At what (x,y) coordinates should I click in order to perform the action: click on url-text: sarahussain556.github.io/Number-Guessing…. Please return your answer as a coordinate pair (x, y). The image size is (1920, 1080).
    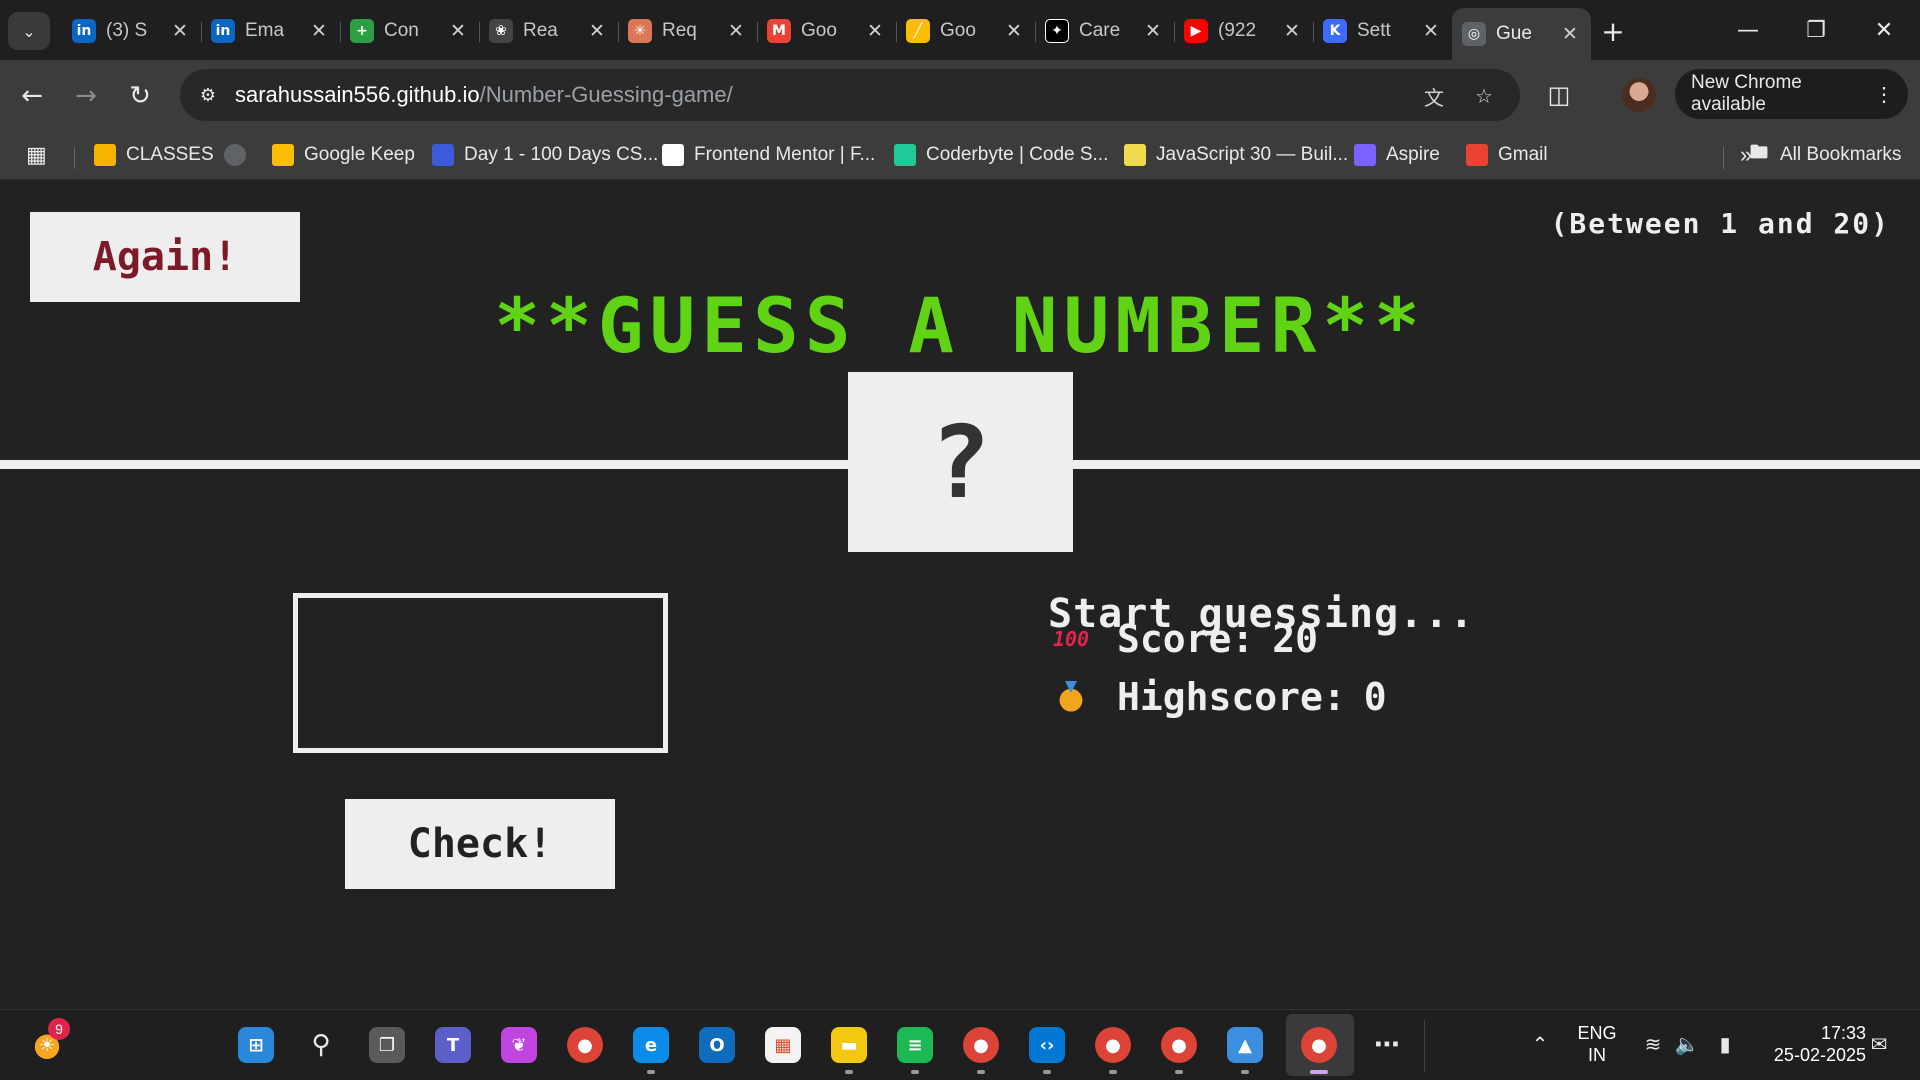
    Looking at the image, I should click on (484, 95).